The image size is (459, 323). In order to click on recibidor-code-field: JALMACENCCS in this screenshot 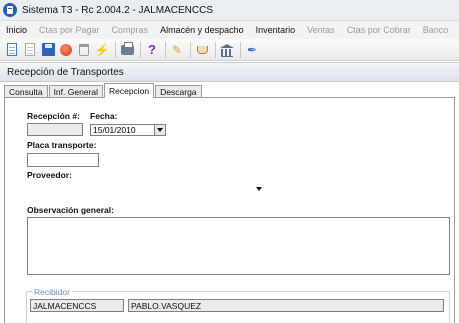, I will do `click(77, 305)`.